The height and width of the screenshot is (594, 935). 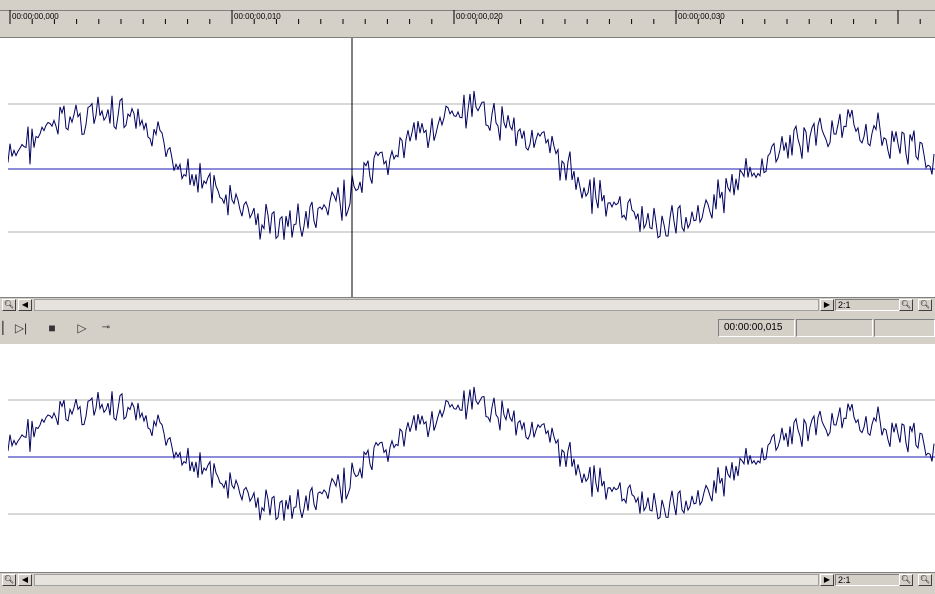 What do you see at coordinates (106, 328) in the screenshot?
I see `loop-icon: ⊸` at bounding box center [106, 328].